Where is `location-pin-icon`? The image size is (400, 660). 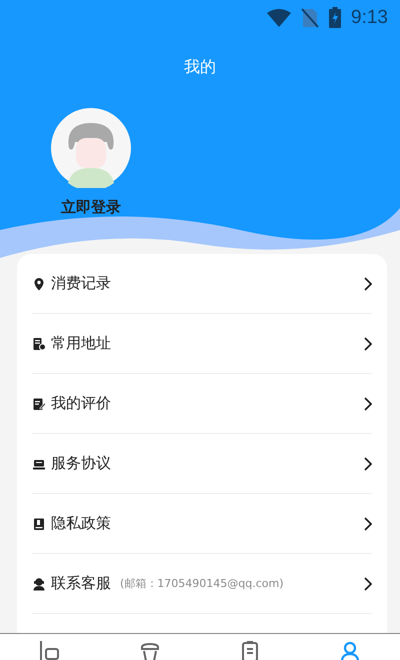 location-pin-icon is located at coordinates (39, 283).